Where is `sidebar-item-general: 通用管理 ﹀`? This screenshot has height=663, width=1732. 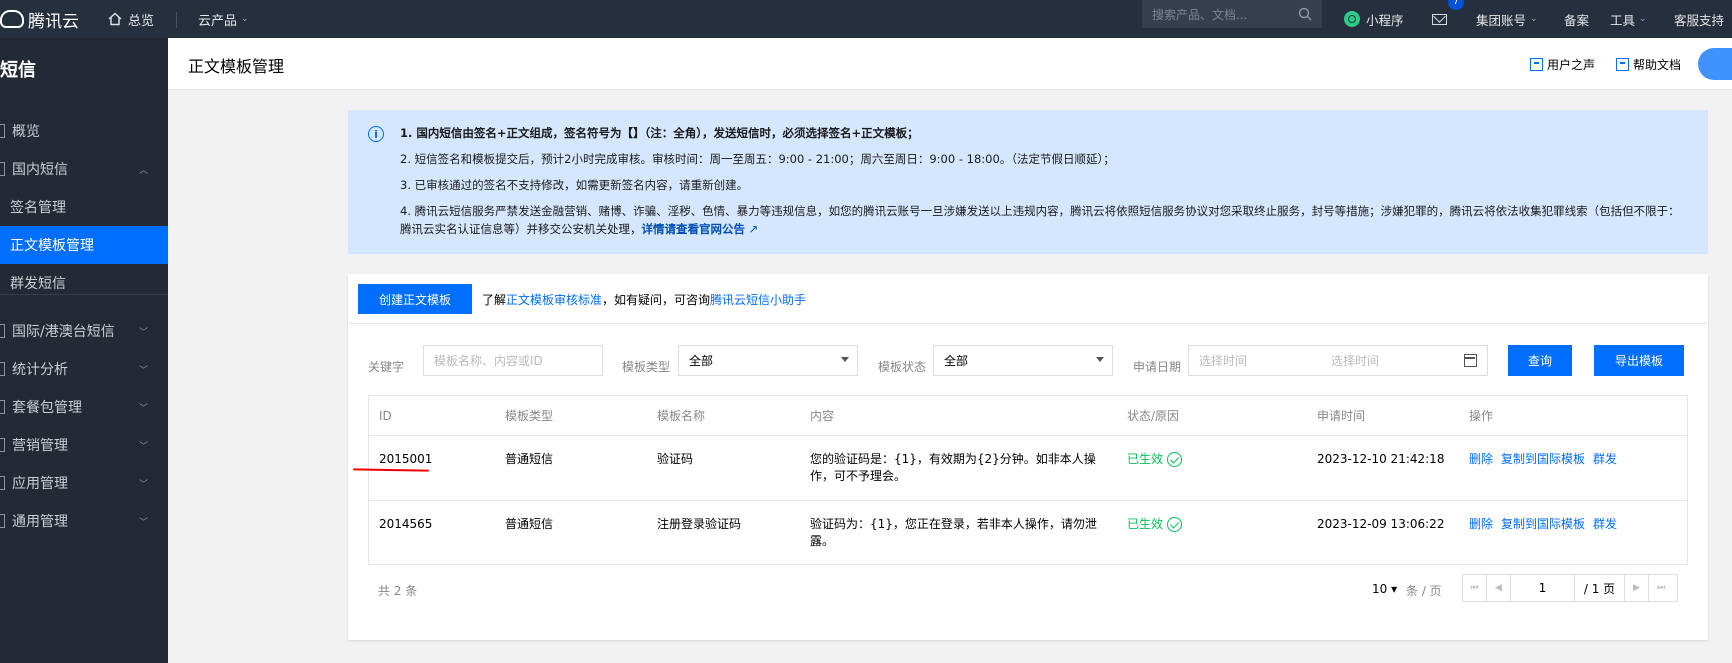 sidebar-item-general: 通用管理 ﹀ is located at coordinates (84, 521).